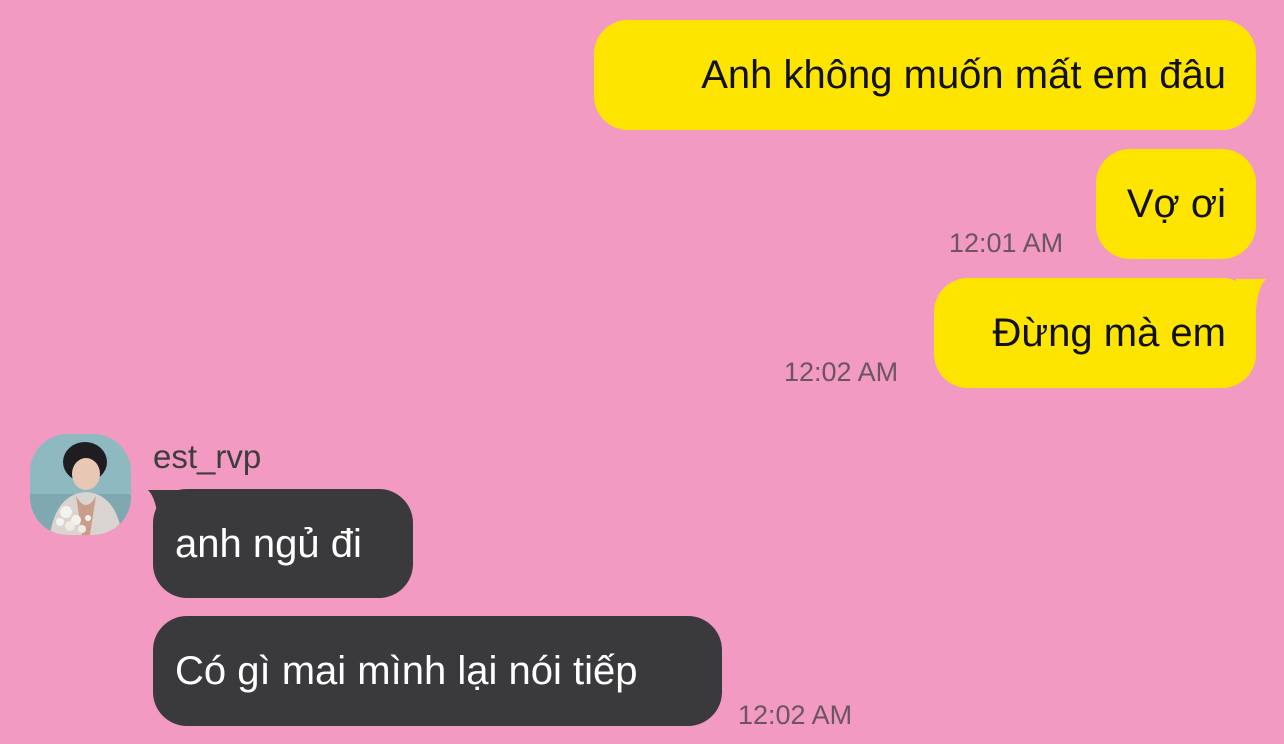  I want to click on avatar, so click(80, 484).